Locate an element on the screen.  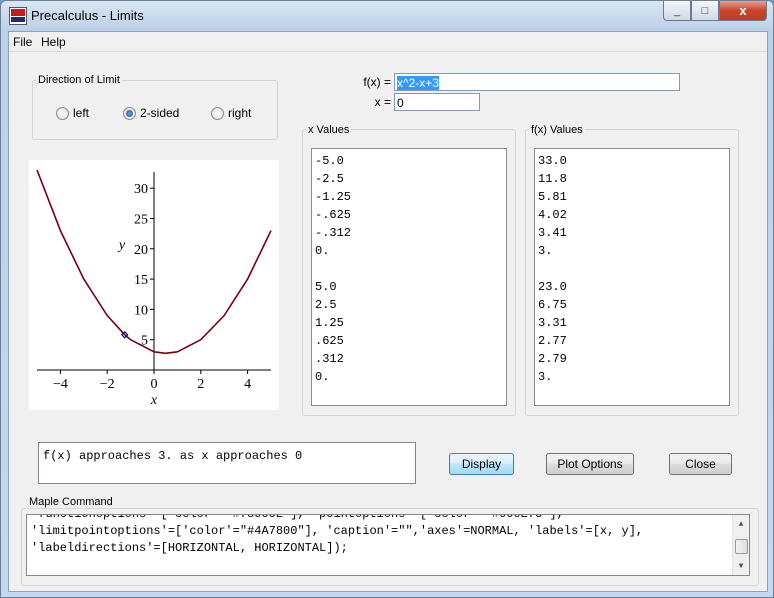
menu-help: Help is located at coordinates (53, 42).